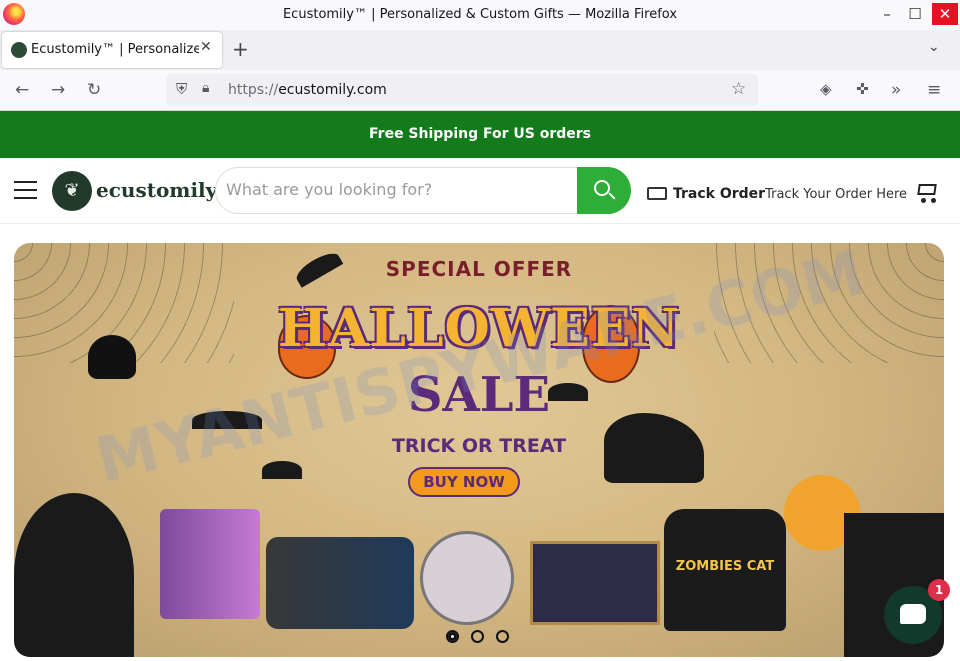 Image resolution: width=960 pixels, height=661 pixels. What do you see at coordinates (862, 89) in the screenshot?
I see `extensions-puzzle-icon: ✜` at bounding box center [862, 89].